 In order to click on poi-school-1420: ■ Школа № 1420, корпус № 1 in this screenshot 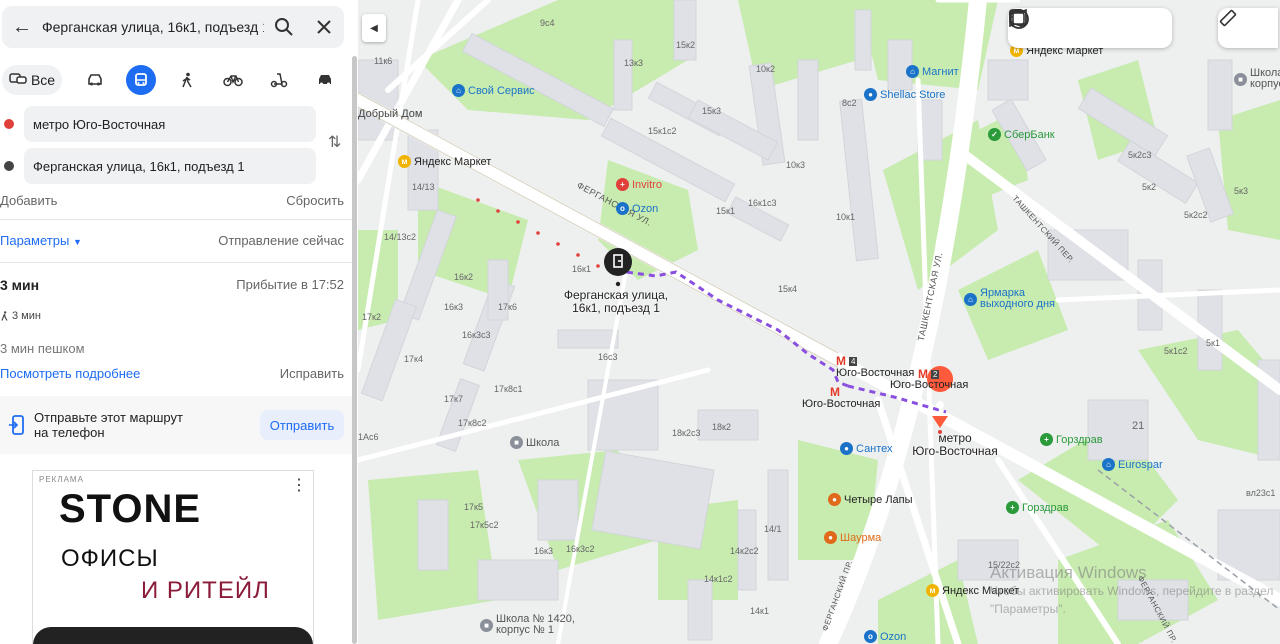, I will do `click(527, 625)`.